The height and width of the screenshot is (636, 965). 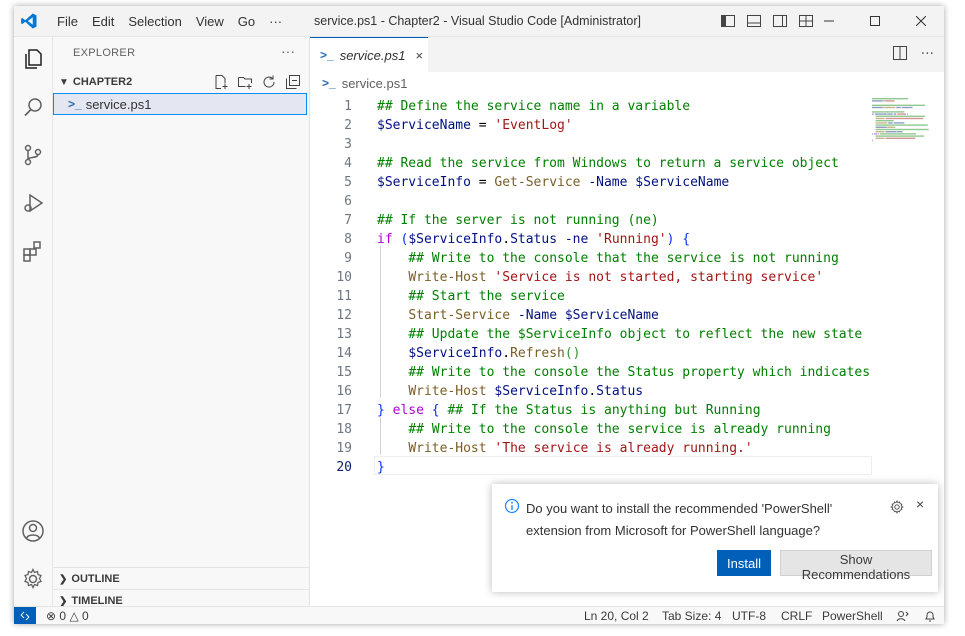 I want to click on encoding: UTF-8, so click(x=749, y=616).